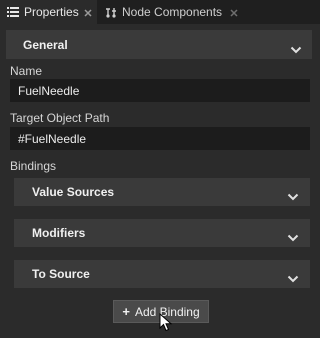  I want to click on name-field: FuelNeedle, so click(160, 90).